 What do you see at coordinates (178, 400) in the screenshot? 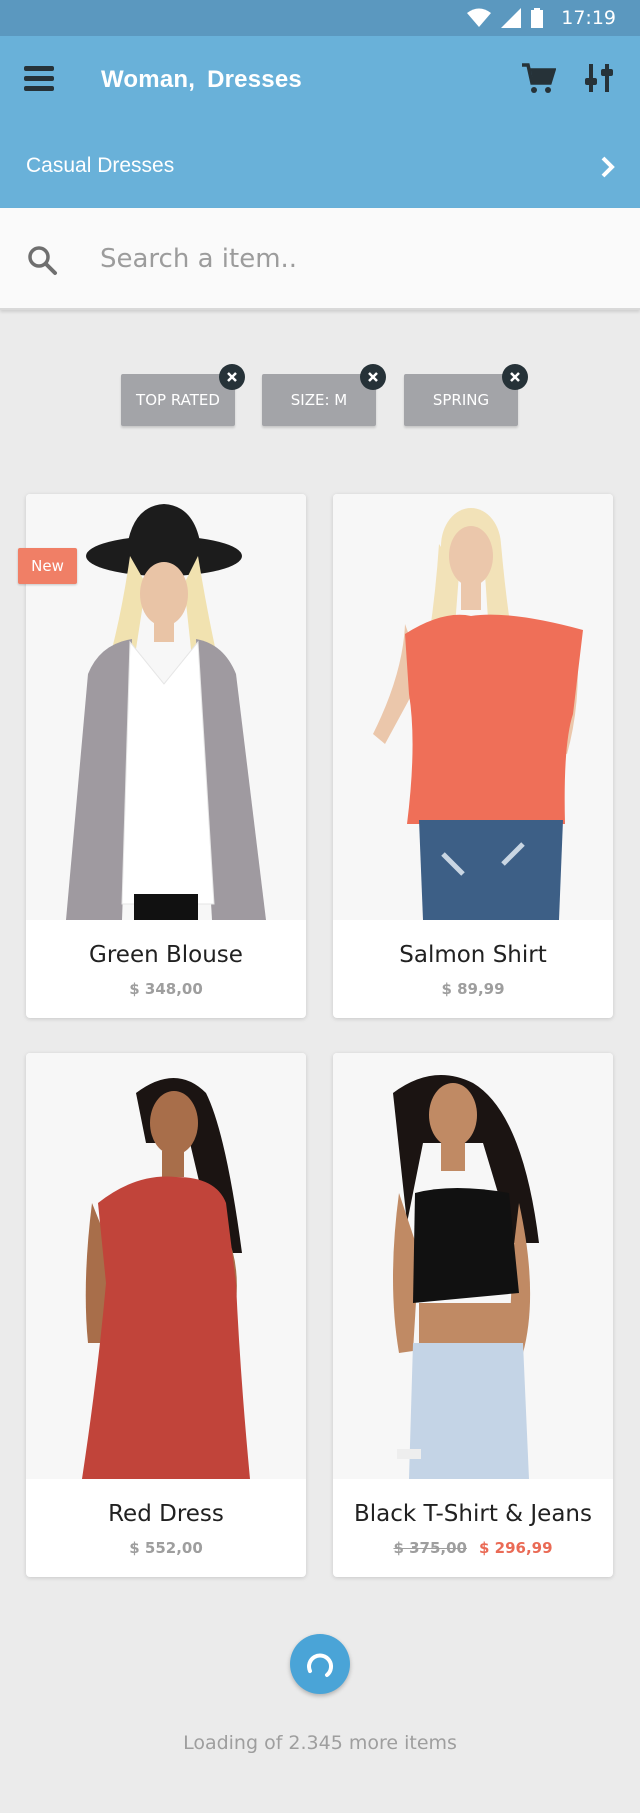
I see `filter-chip-label: TOP RATED` at bounding box center [178, 400].